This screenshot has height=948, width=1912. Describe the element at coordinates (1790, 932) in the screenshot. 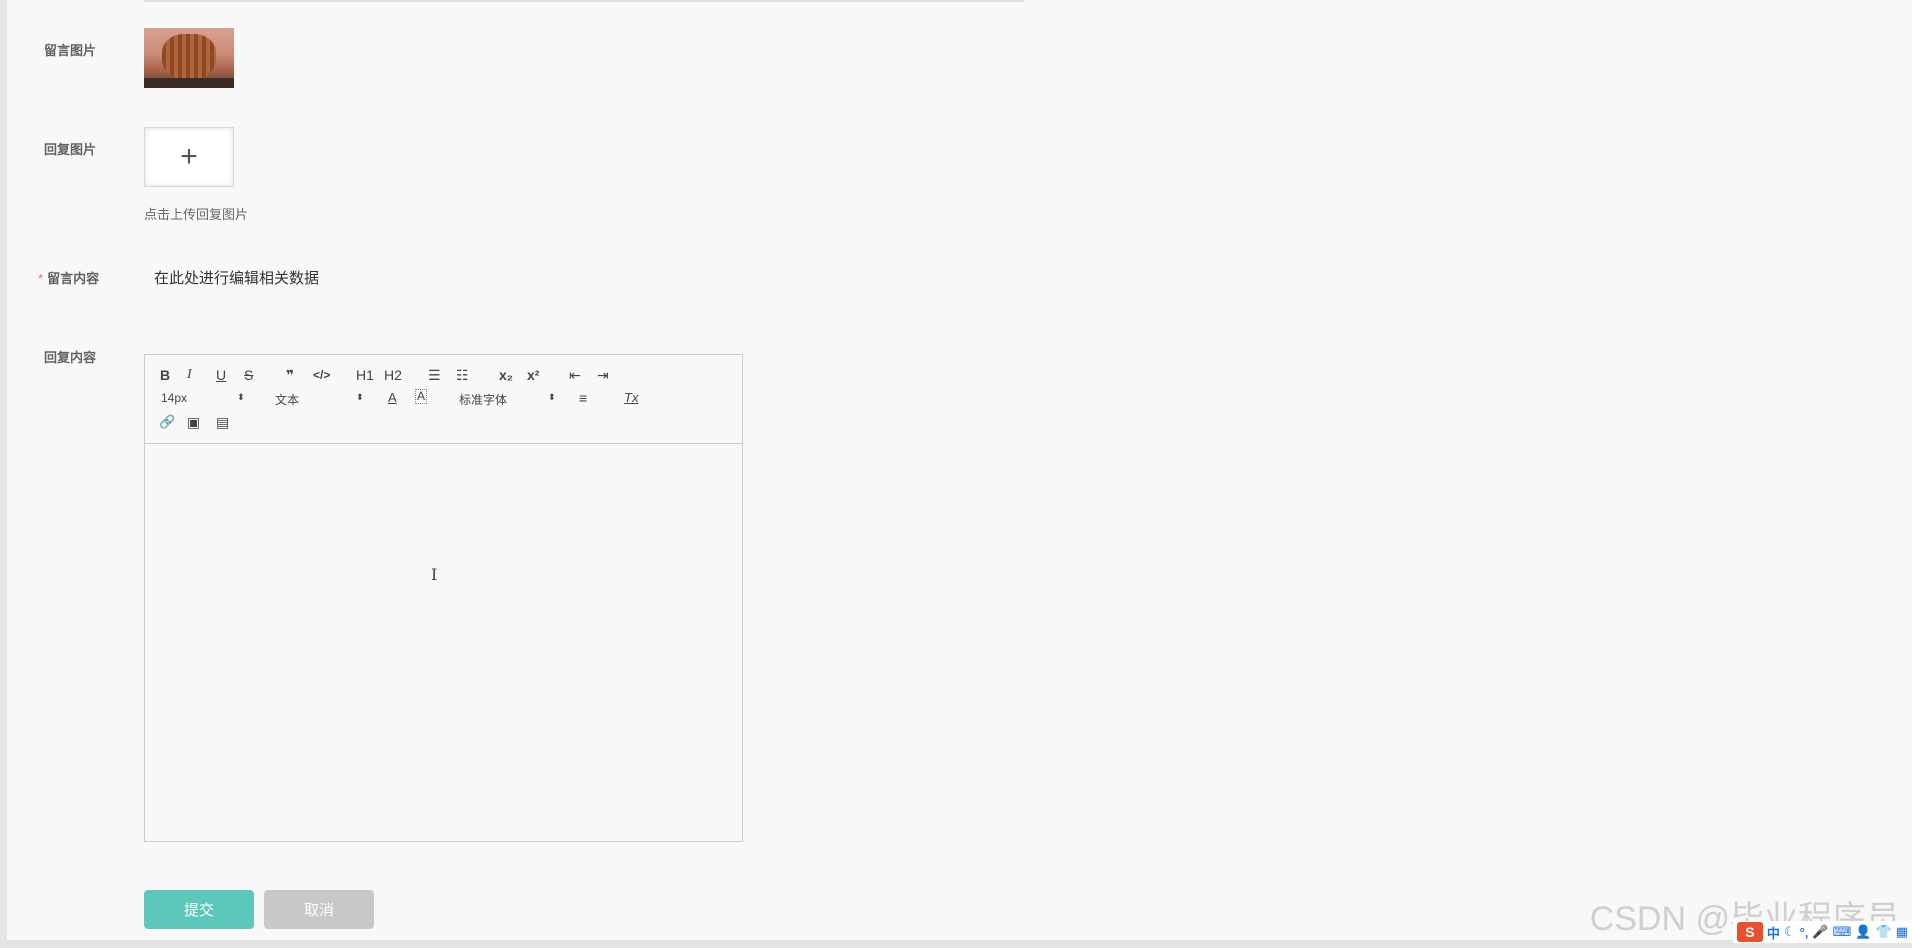

I see `moon-icon: ☾` at that location.